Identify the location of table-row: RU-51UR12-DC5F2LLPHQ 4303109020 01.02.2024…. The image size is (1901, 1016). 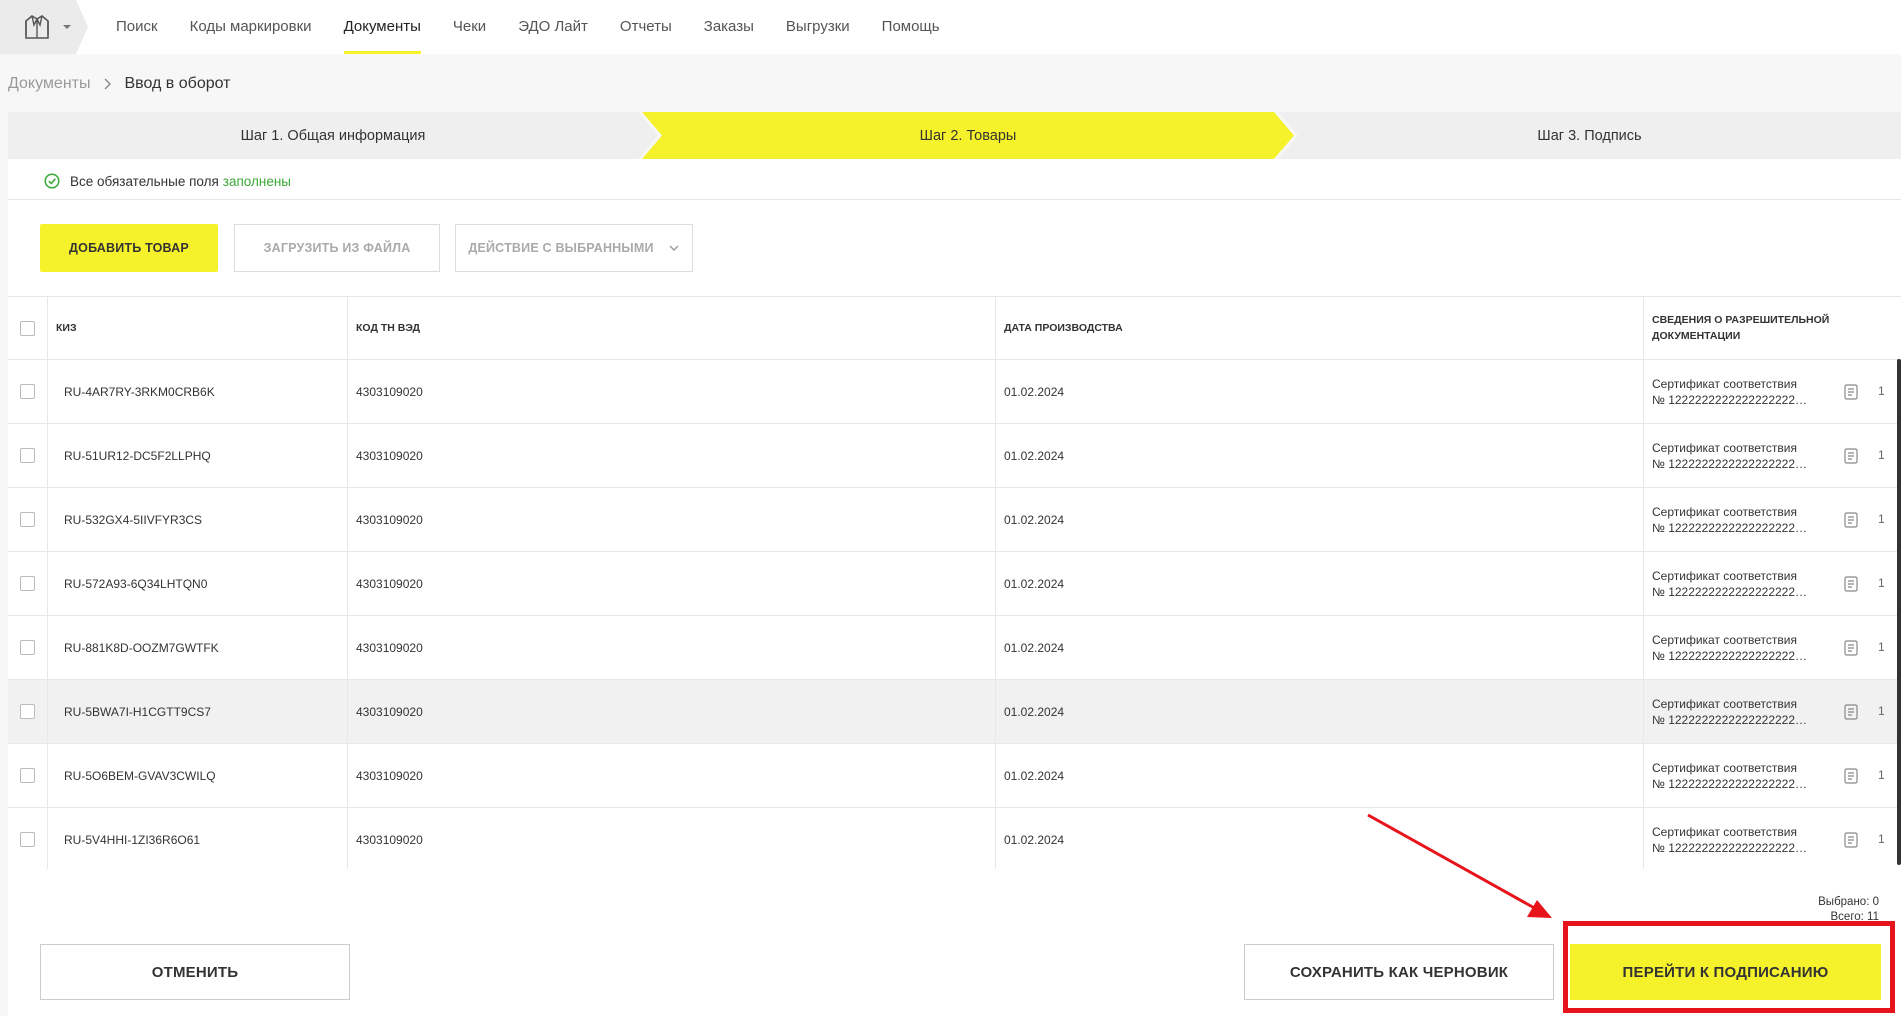
(954, 456).